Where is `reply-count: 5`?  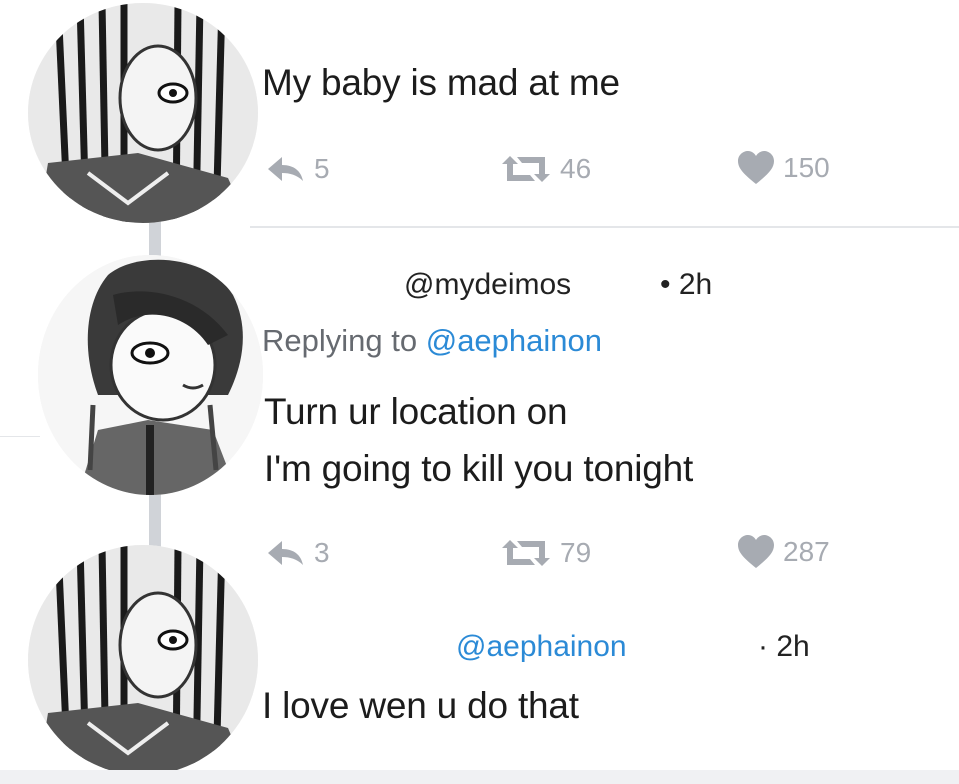
reply-count: 5 is located at coordinates (322, 168).